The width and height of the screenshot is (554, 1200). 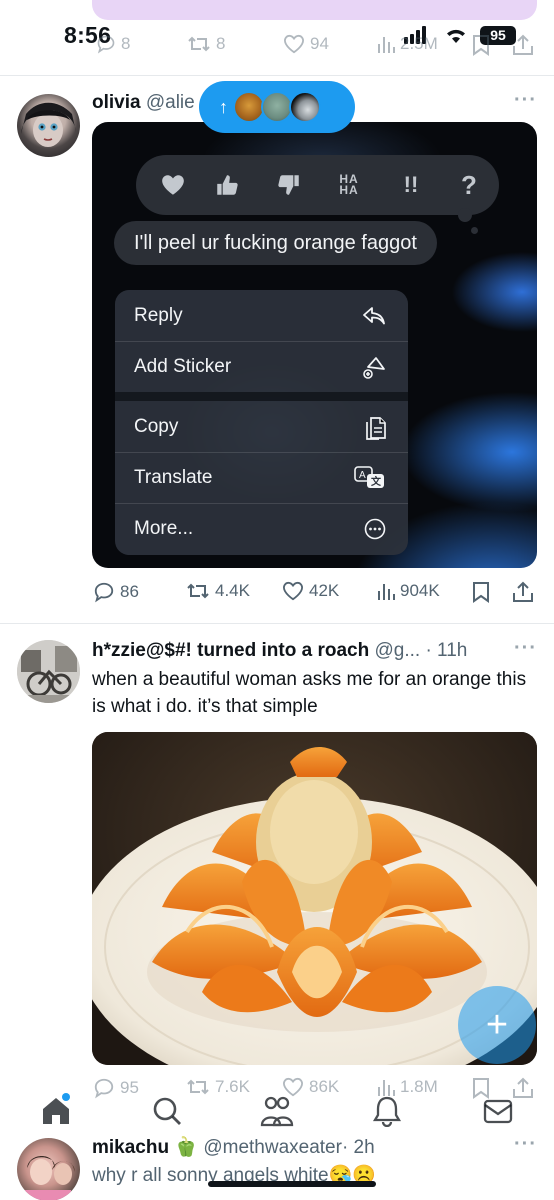 What do you see at coordinates (143, 103) in the screenshot?
I see `post-header: olivia @alie` at bounding box center [143, 103].